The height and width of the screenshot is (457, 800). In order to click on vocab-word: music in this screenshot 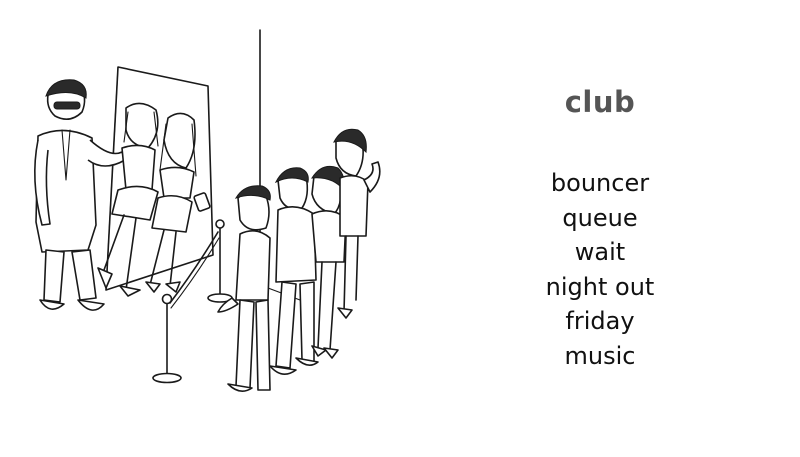, I will do `click(600, 355)`.